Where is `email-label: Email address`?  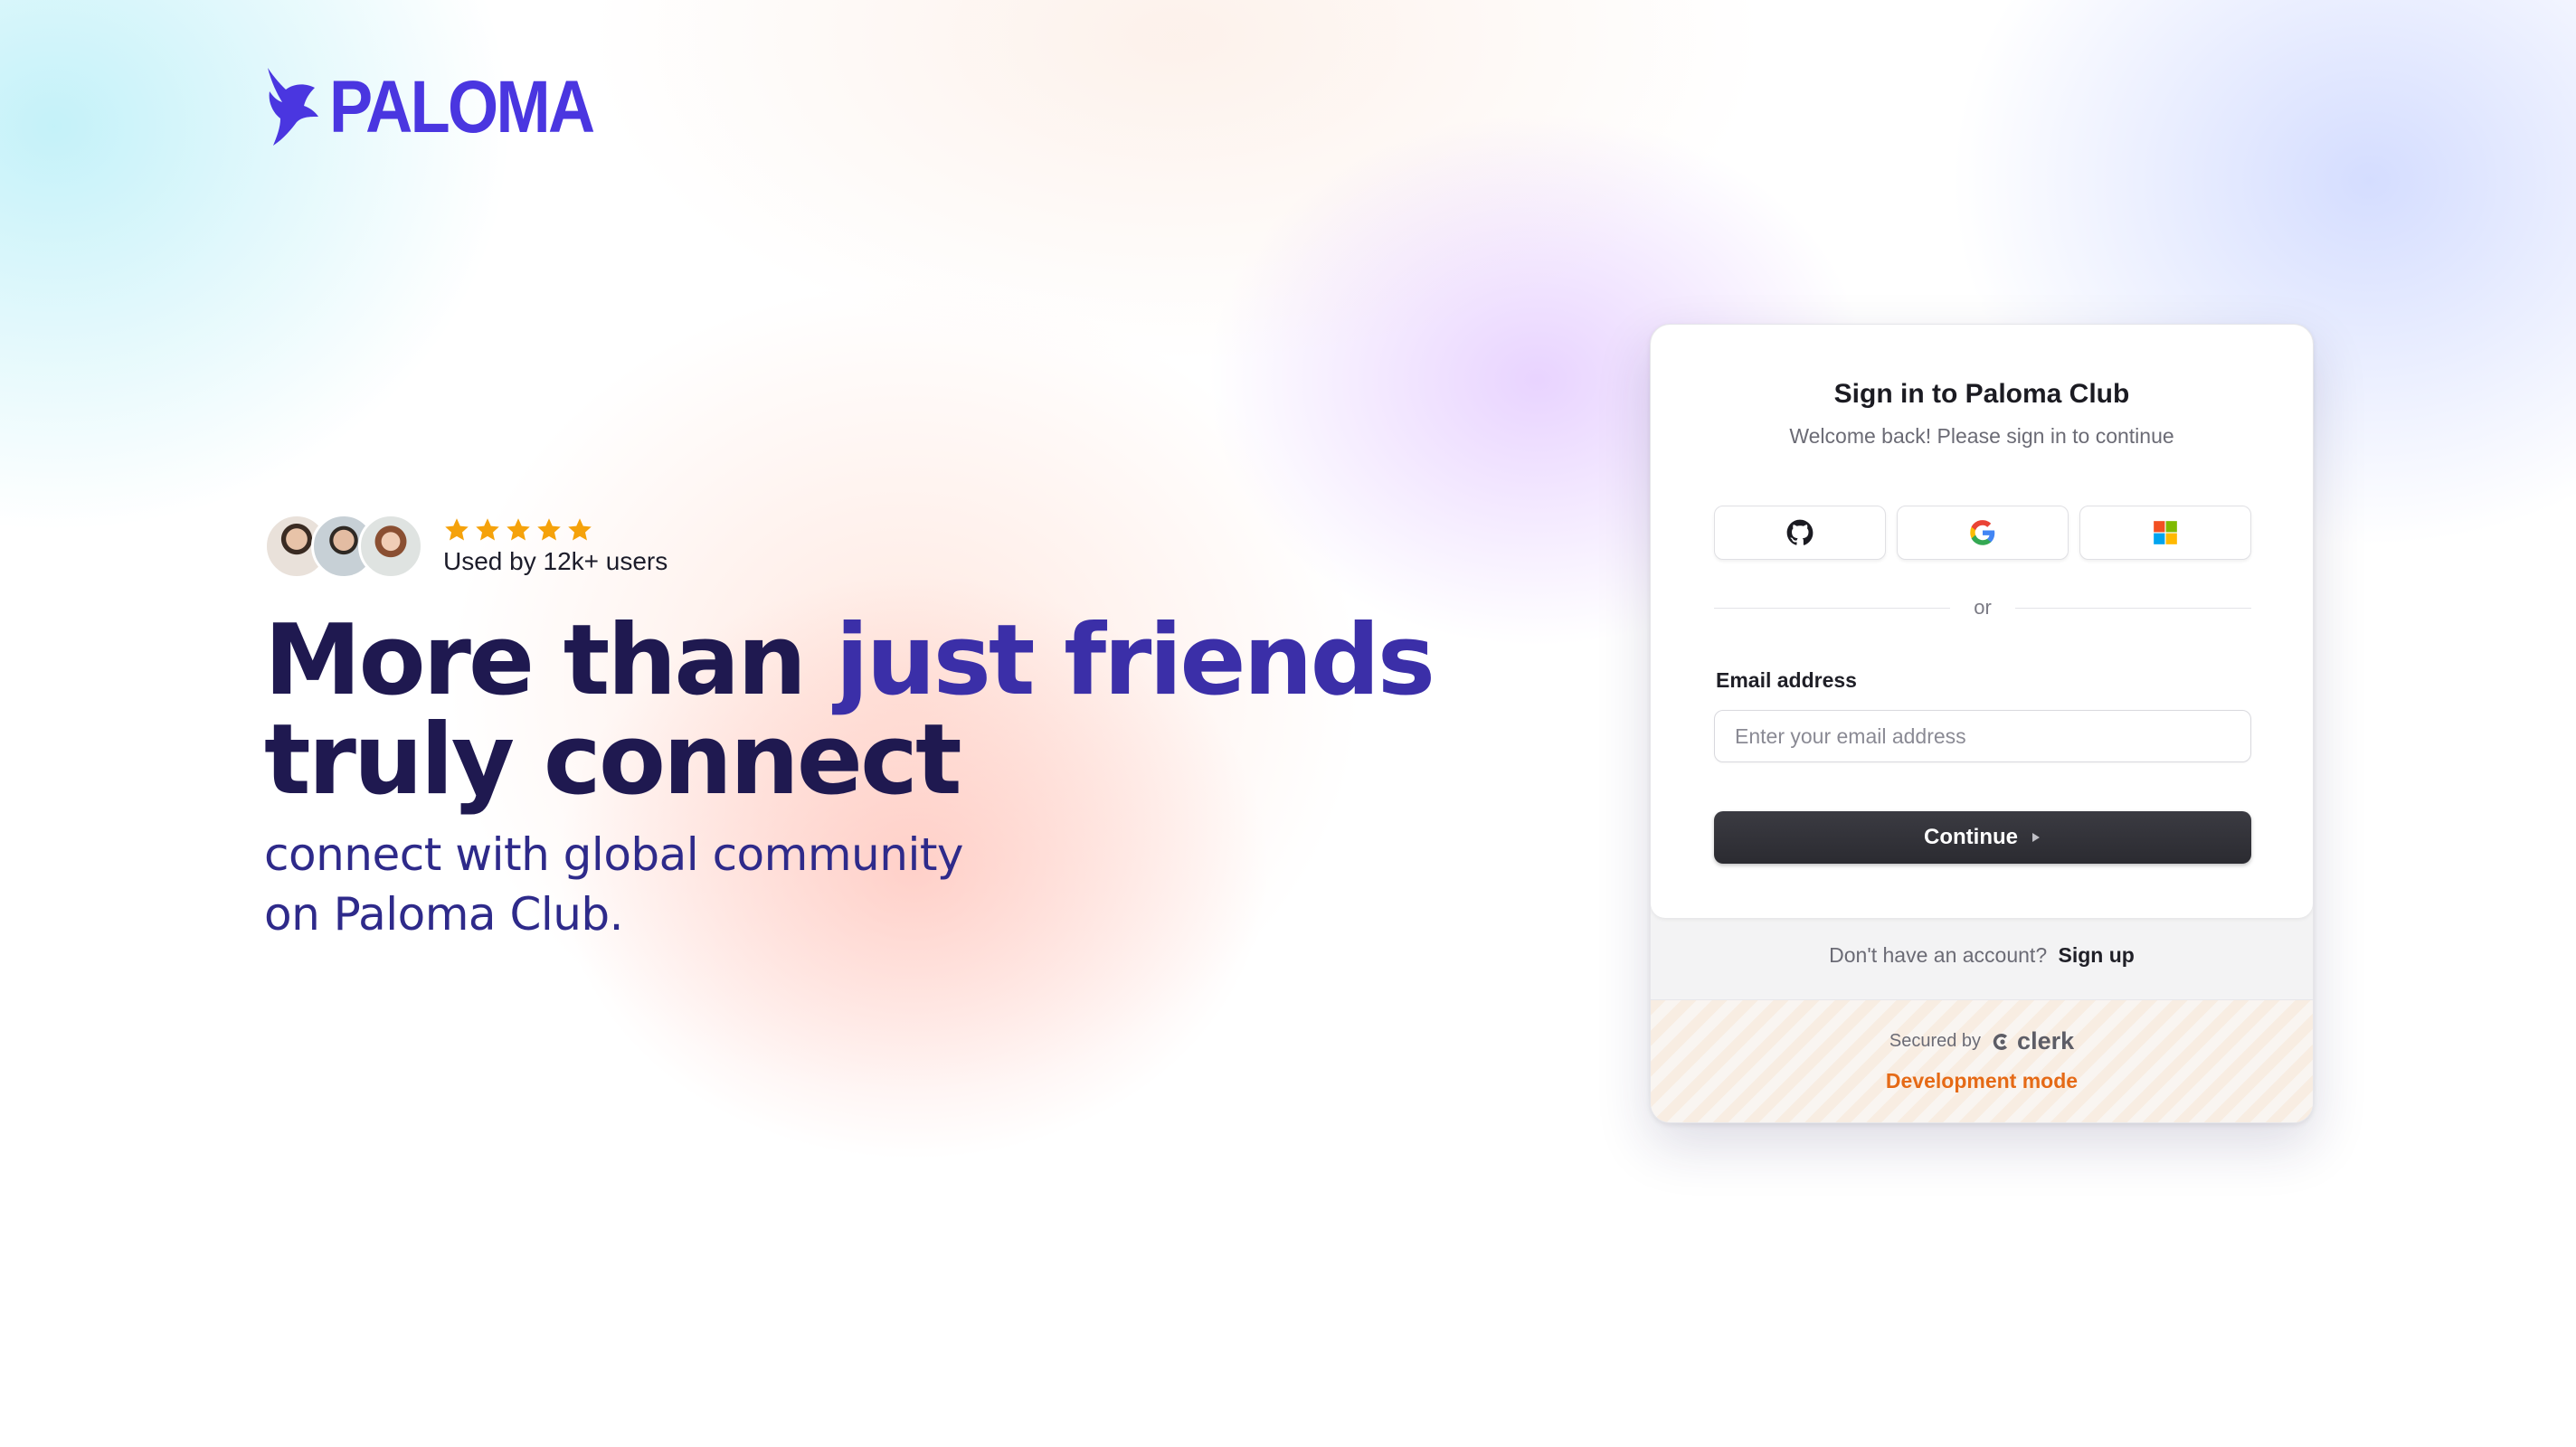
email-label: Email address is located at coordinates (1787, 680).